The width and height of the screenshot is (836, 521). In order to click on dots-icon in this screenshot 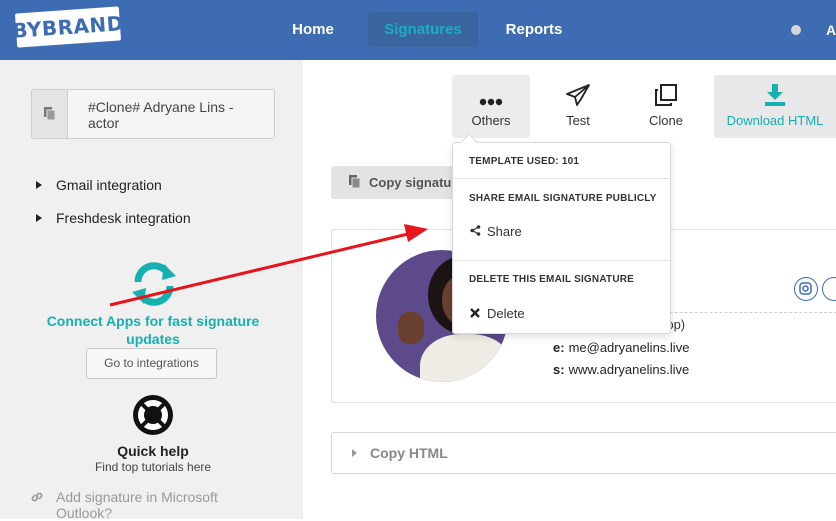, I will do `click(491, 91)`.